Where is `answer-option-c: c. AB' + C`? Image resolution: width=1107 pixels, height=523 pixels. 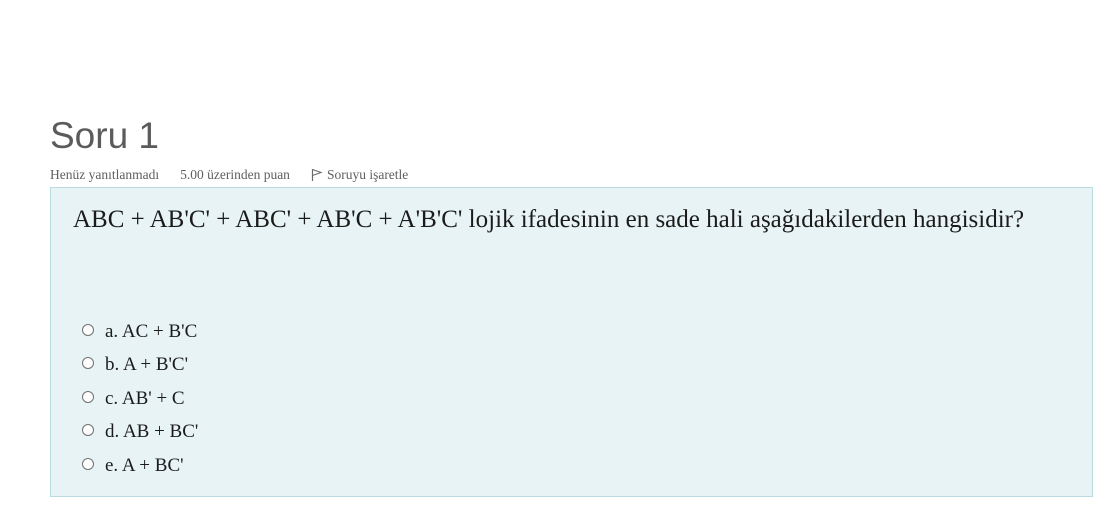 answer-option-c: c. AB' + C is located at coordinates (140, 399).